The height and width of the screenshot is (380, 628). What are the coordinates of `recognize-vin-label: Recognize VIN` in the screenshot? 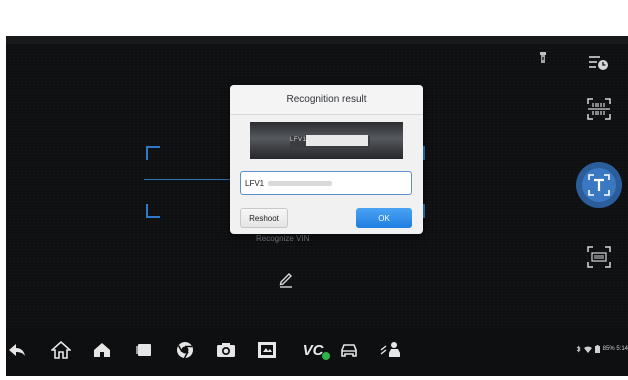 It's located at (283, 238).